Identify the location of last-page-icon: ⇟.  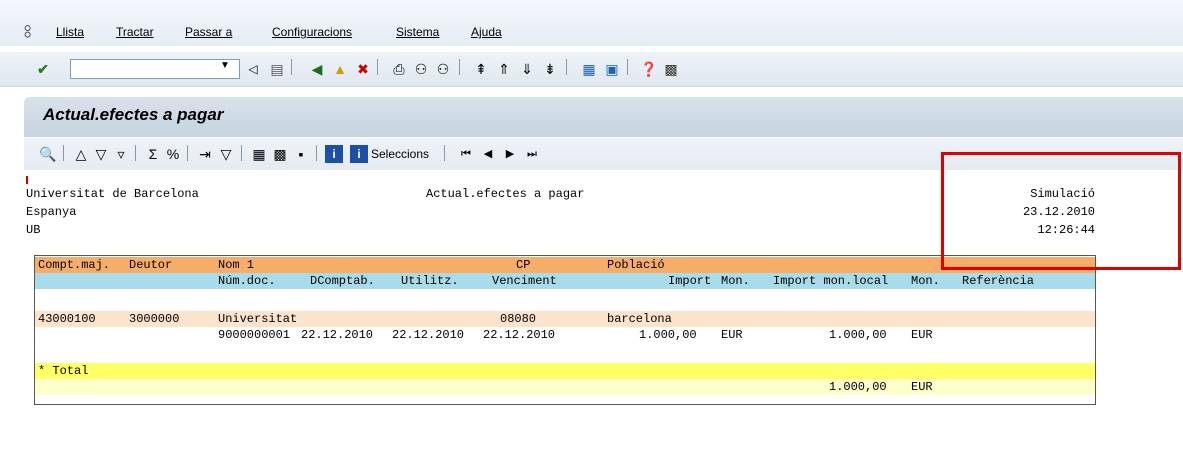
(550, 69).